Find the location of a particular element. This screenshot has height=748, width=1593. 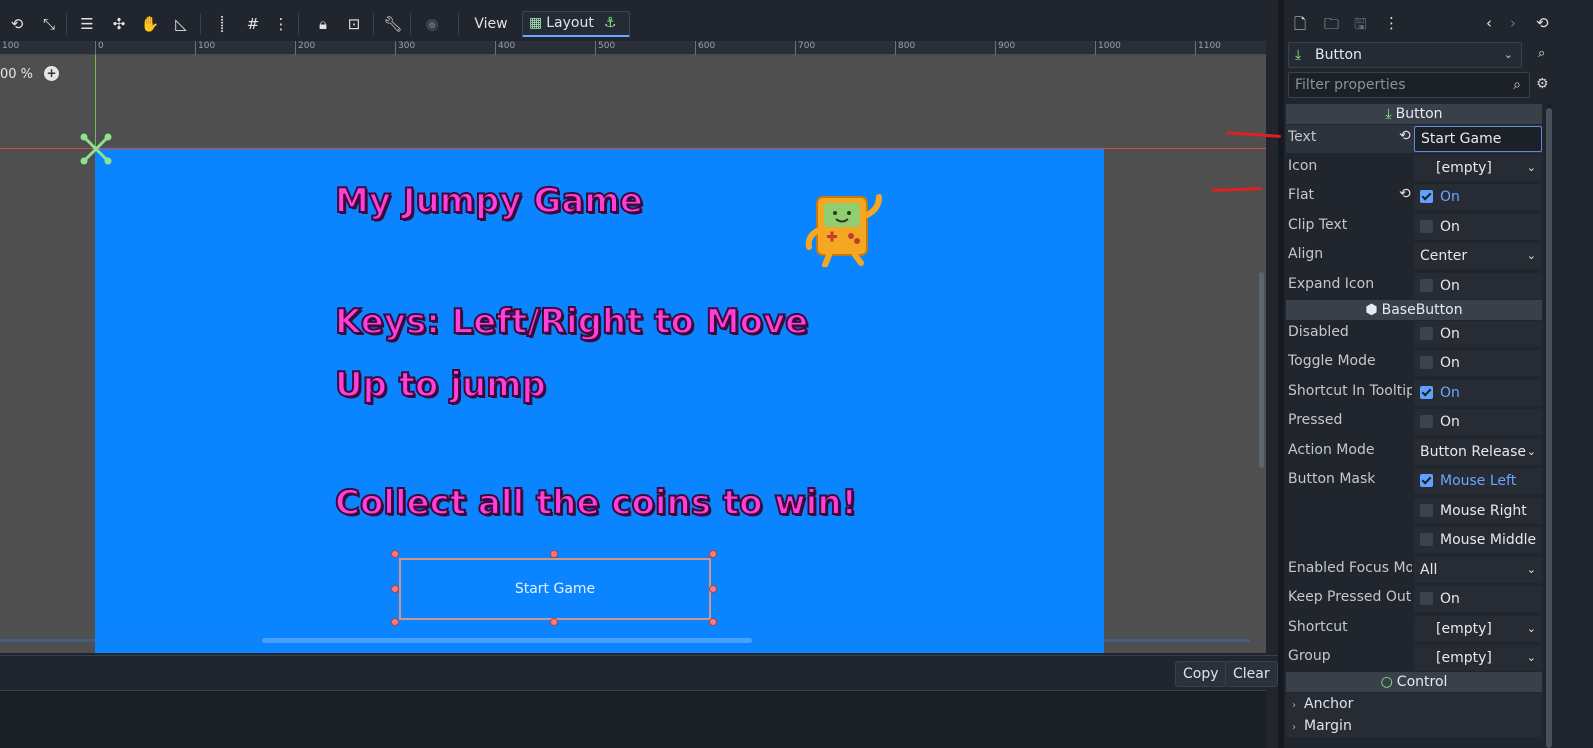

text-input: Start Game is located at coordinates (1478, 139).